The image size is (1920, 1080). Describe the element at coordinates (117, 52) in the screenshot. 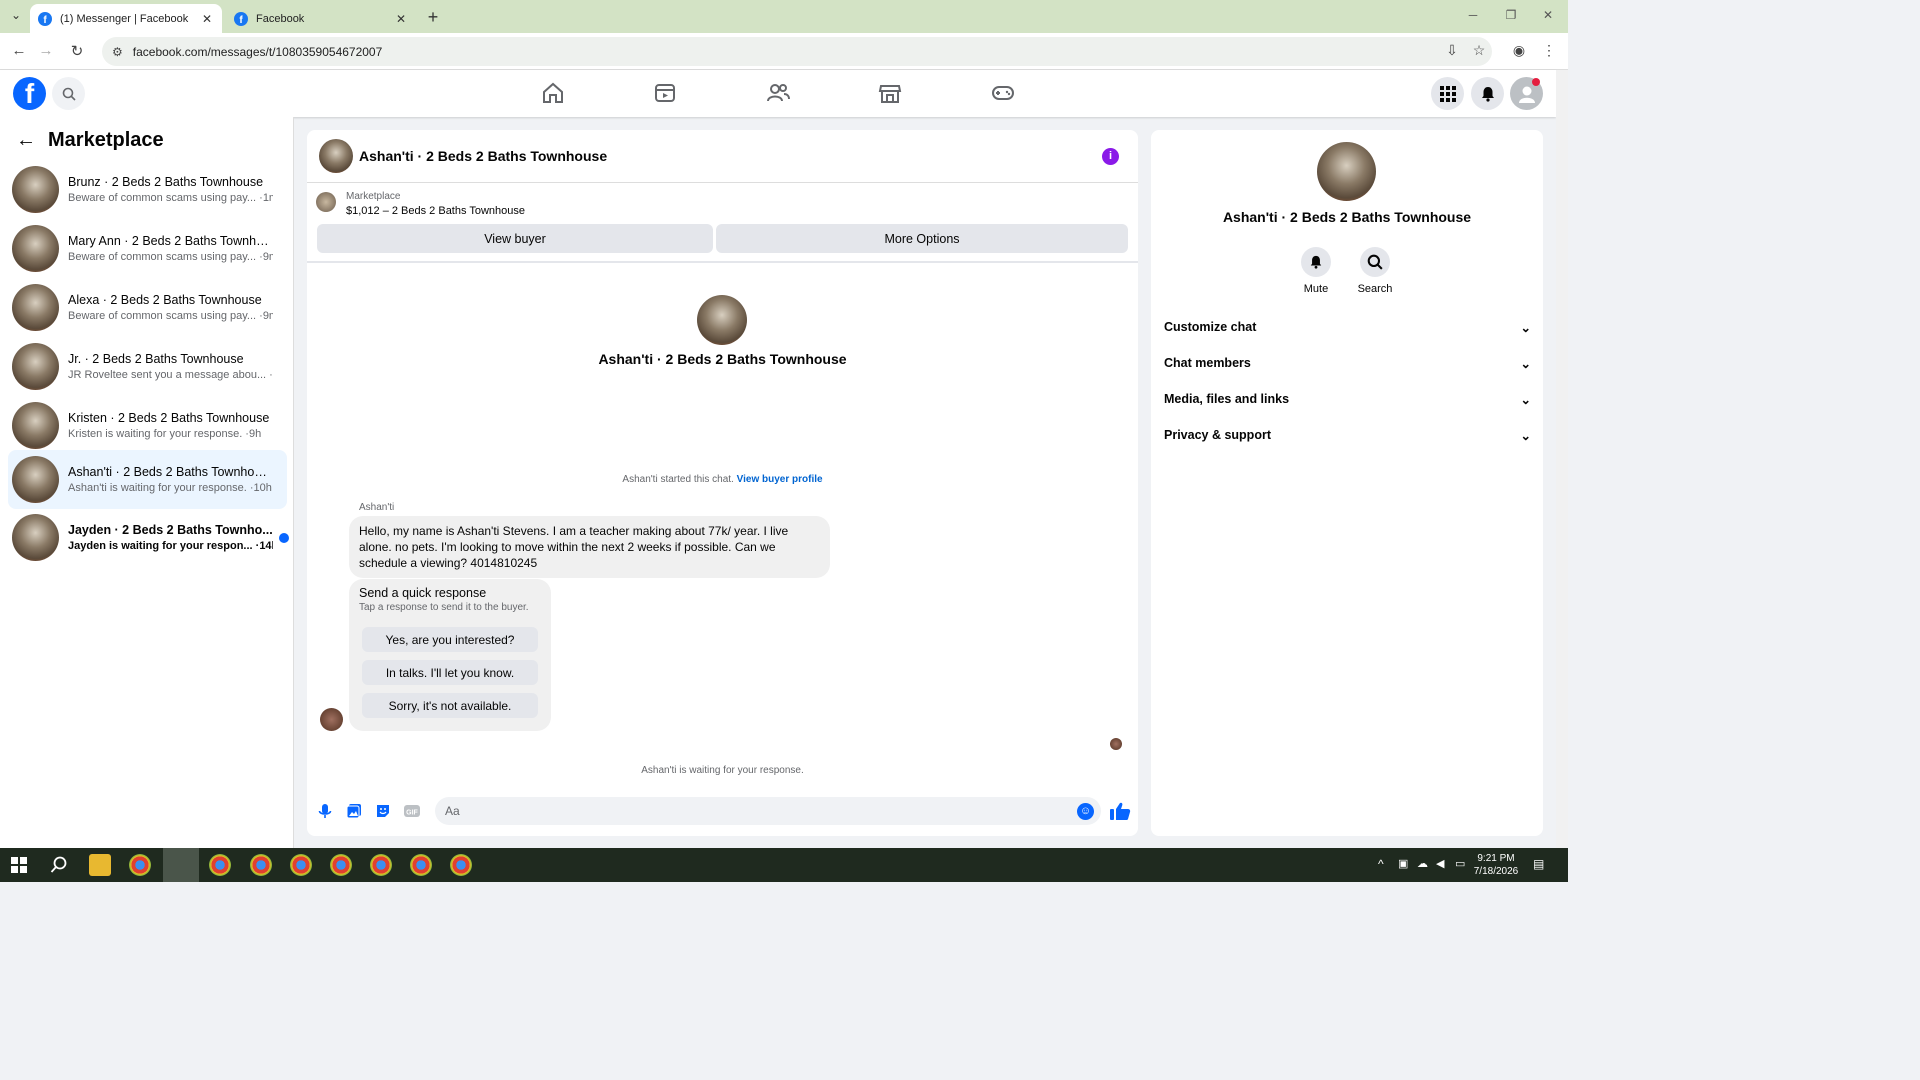

I see `site-info-icon: ⚙` at that location.